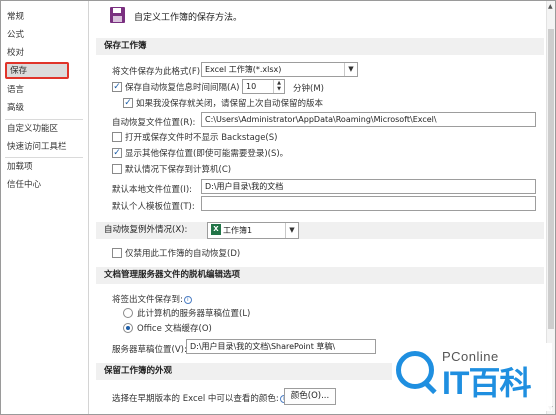  What do you see at coordinates (24, 185) in the screenshot?
I see `sidebar-item-trust-center: 信任中心` at bounding box center [24, 185].